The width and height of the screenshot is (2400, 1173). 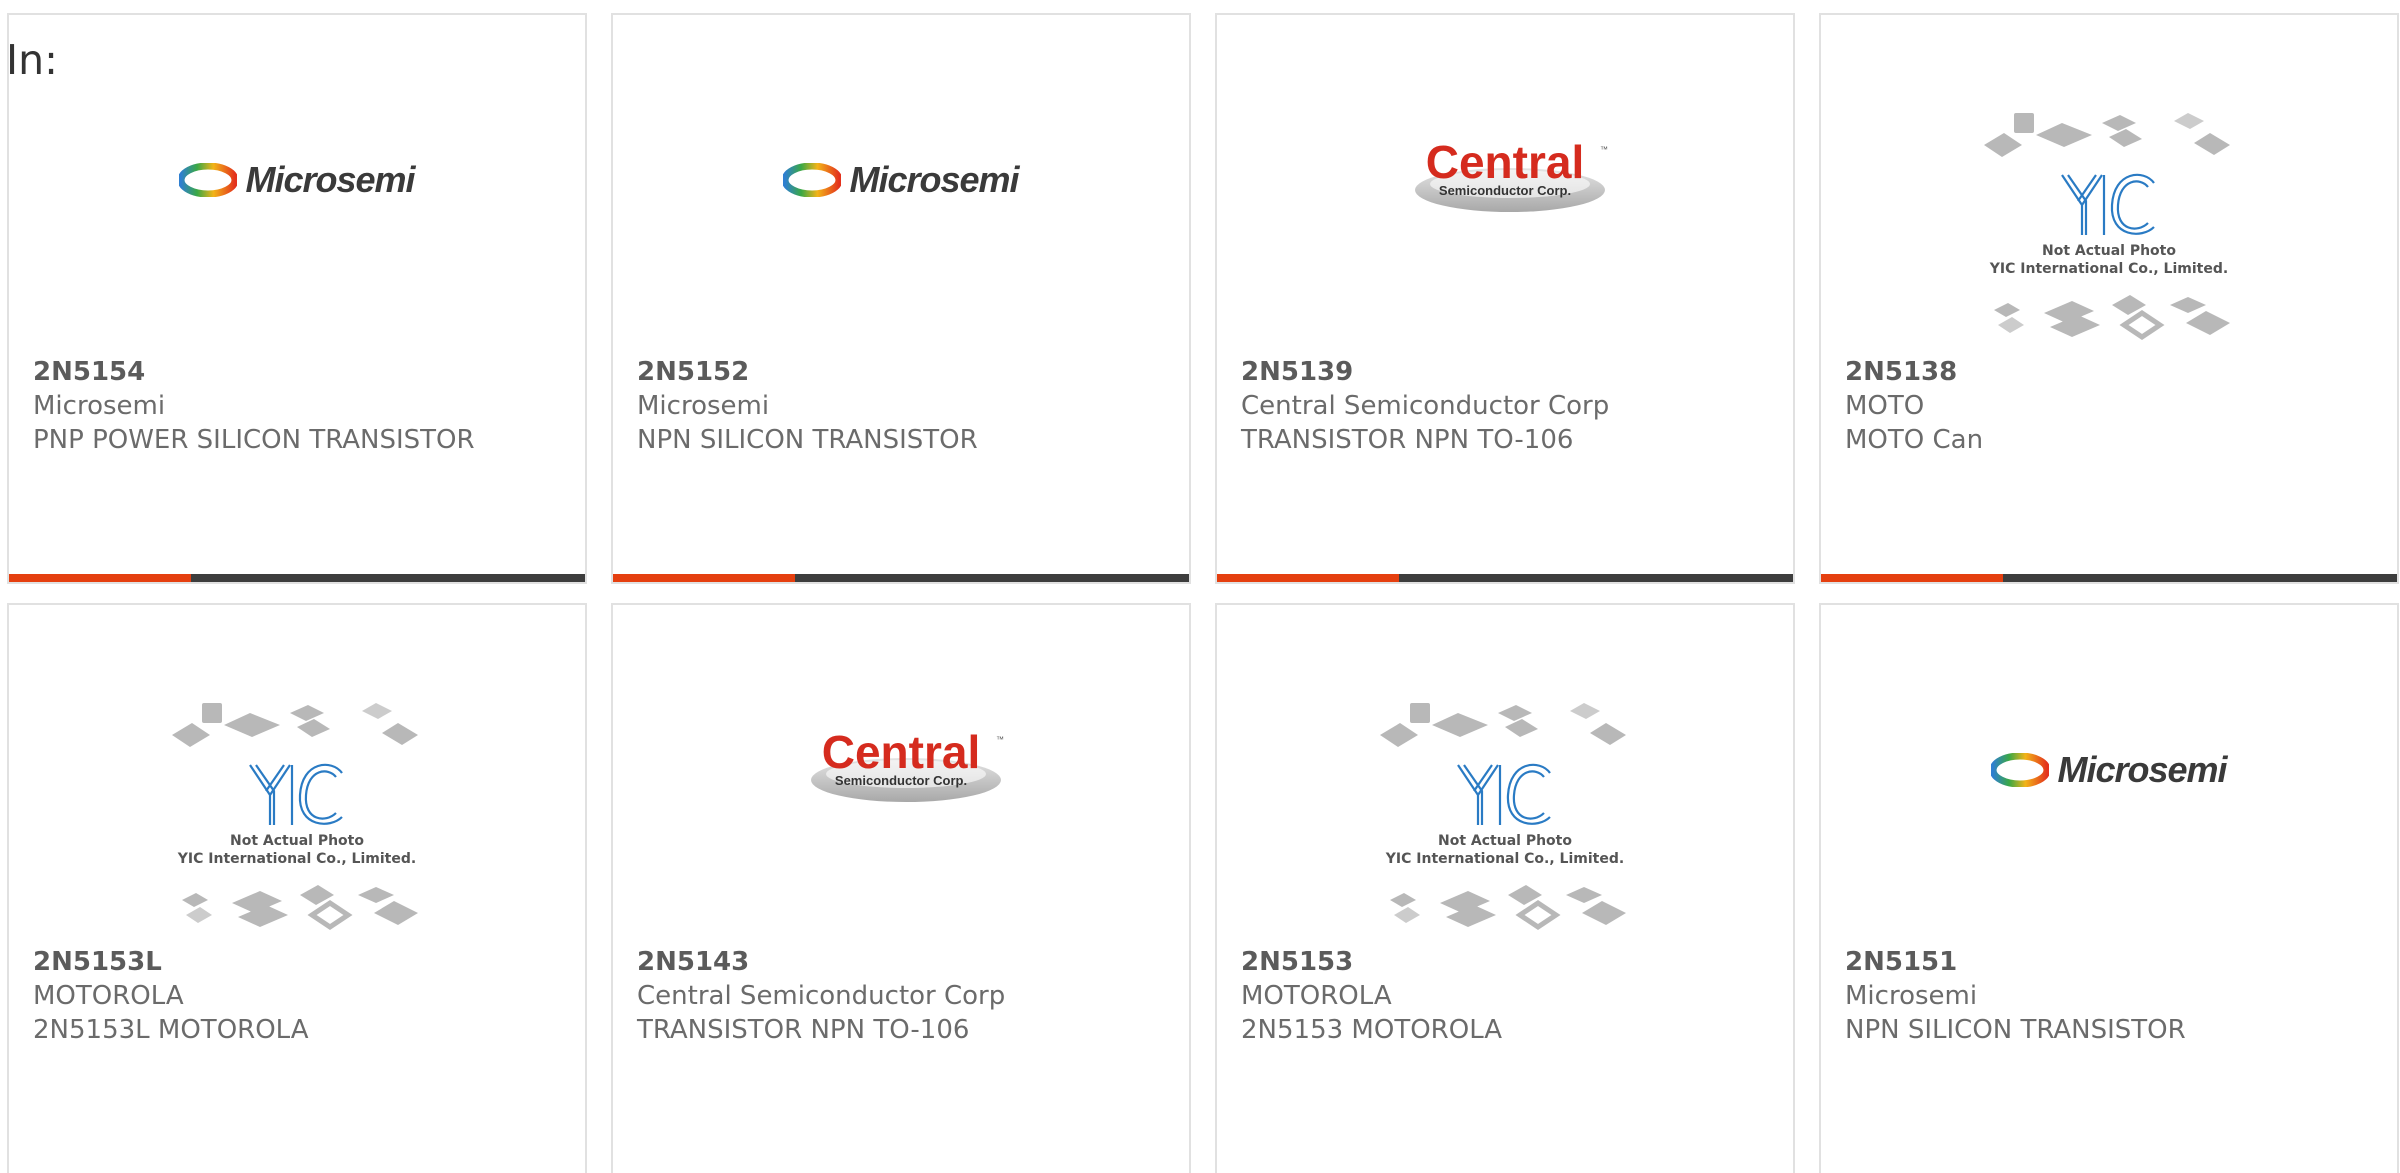 What do you see at coordinates (1372, 1030) in the screenshot?
I see `description: 2N5153 MOTOROLA` at bounding box center [1372, 1030].